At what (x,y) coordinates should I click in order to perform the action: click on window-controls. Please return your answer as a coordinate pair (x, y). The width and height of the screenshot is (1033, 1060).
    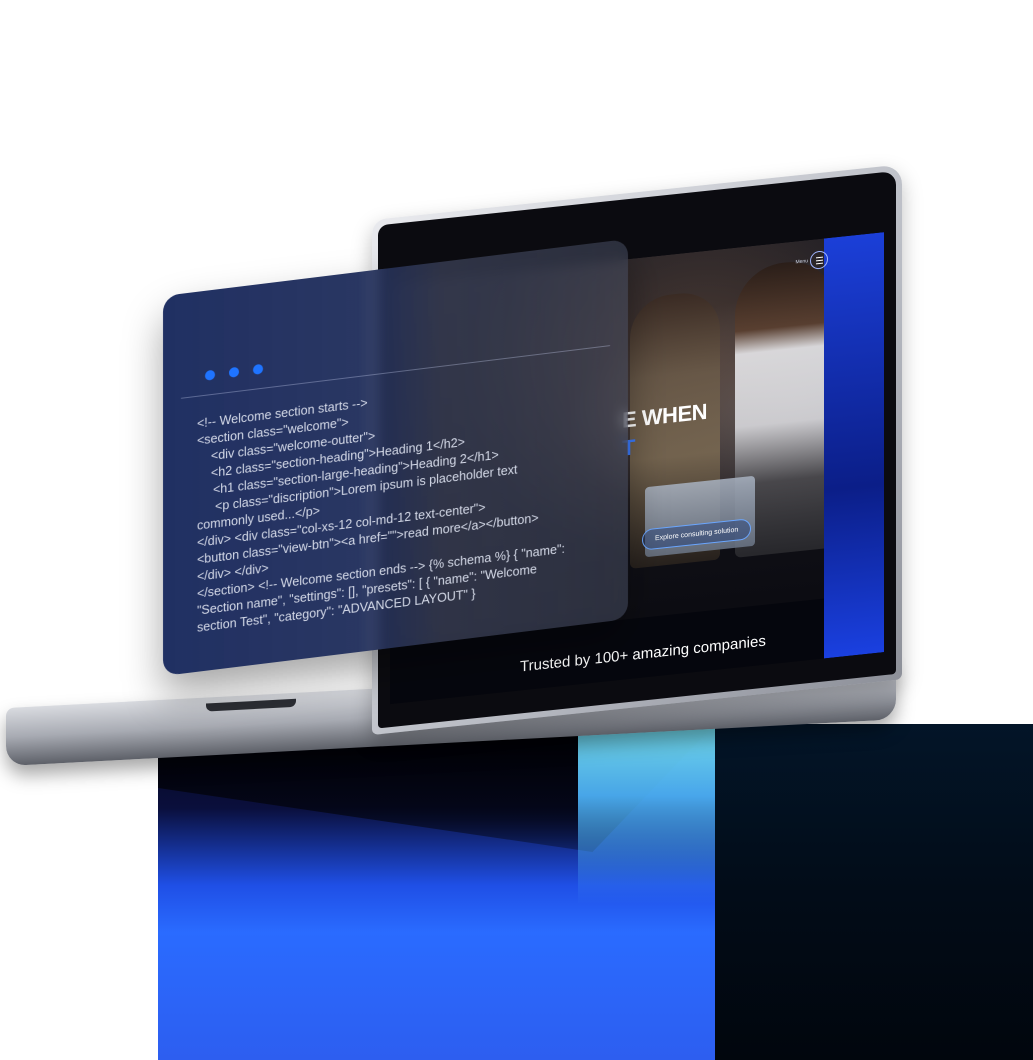
    Looking at the image, I should click on (234, 372).